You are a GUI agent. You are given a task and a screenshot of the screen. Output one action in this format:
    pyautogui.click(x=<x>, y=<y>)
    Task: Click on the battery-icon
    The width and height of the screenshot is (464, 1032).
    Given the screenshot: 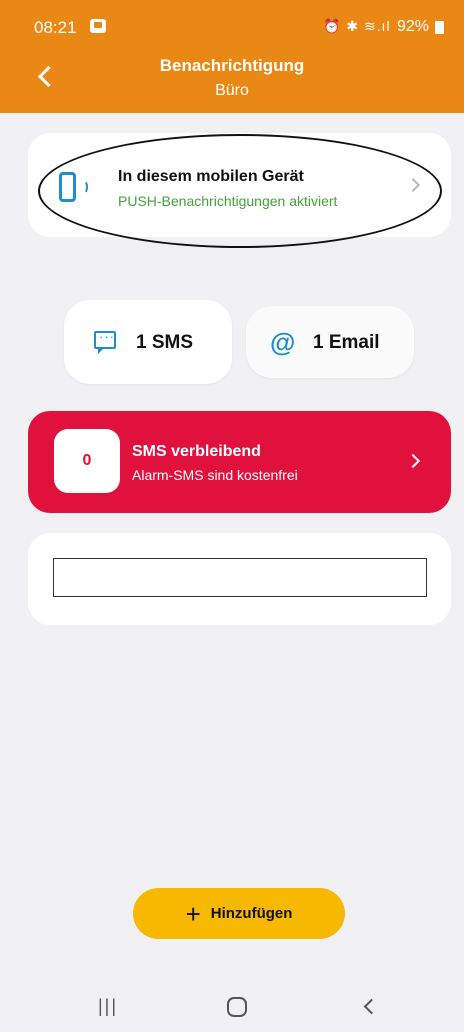 What is the action you would take?
    pyautogui.click(x=439, y=27)
    